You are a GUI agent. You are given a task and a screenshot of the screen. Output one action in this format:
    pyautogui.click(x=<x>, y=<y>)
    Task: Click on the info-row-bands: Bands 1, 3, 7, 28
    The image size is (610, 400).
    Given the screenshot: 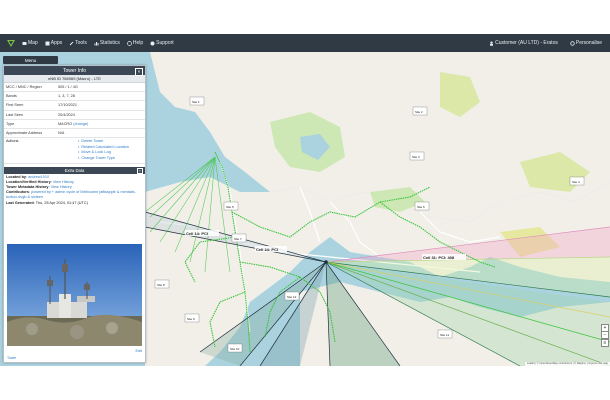 What is the action you would take?
    pyautogui.click(x=74, y=97)
    